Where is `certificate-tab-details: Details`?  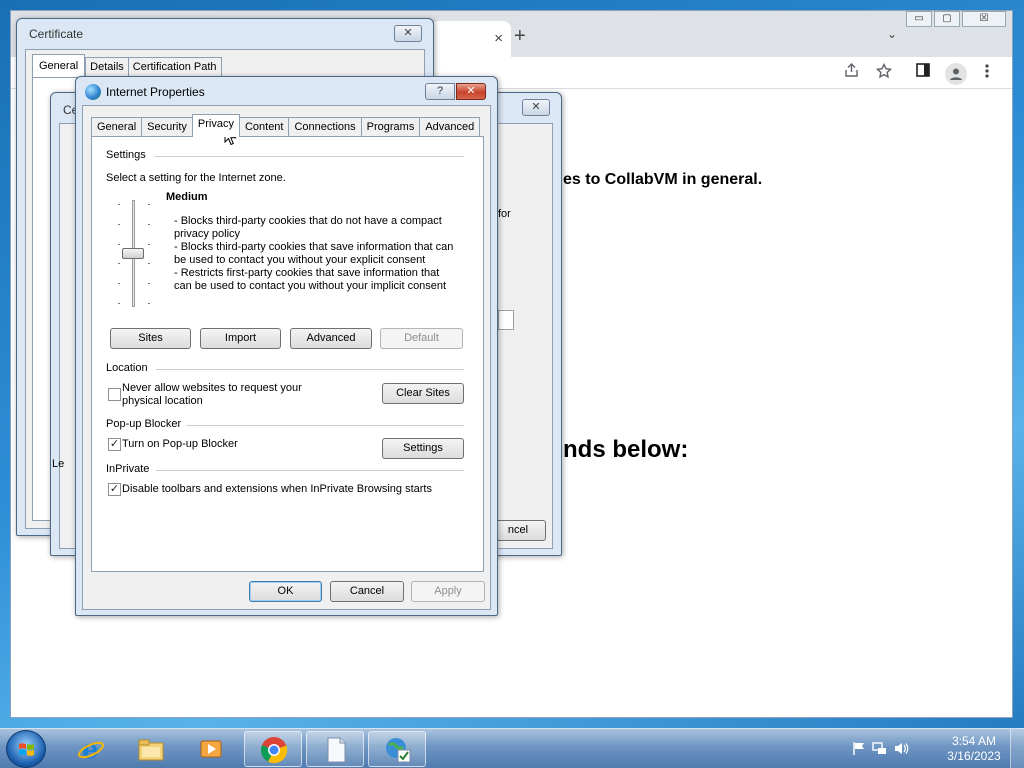 certificate-tab-details: Details is located at coordinates (107, 67).